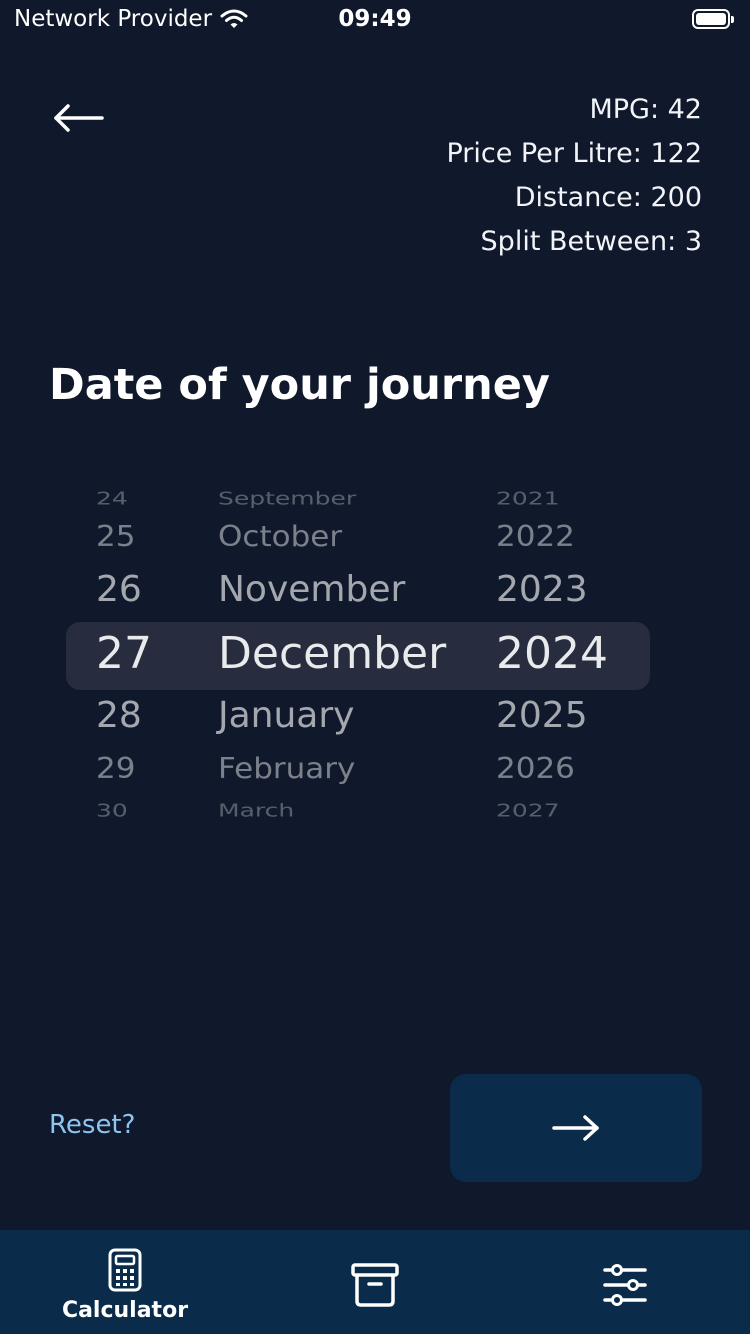 The image size is (750, 1334). I want to click on day-wheel: 24 25 26 27 28 29 30, so click(136, 657).